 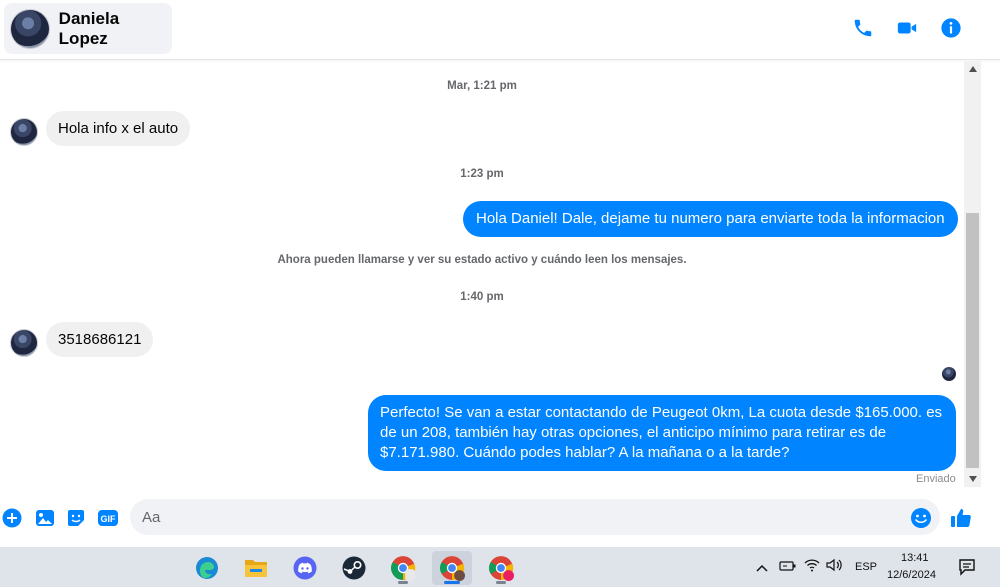 I want to click on incoming-message: 3518686121, so click(x=100, y=339).